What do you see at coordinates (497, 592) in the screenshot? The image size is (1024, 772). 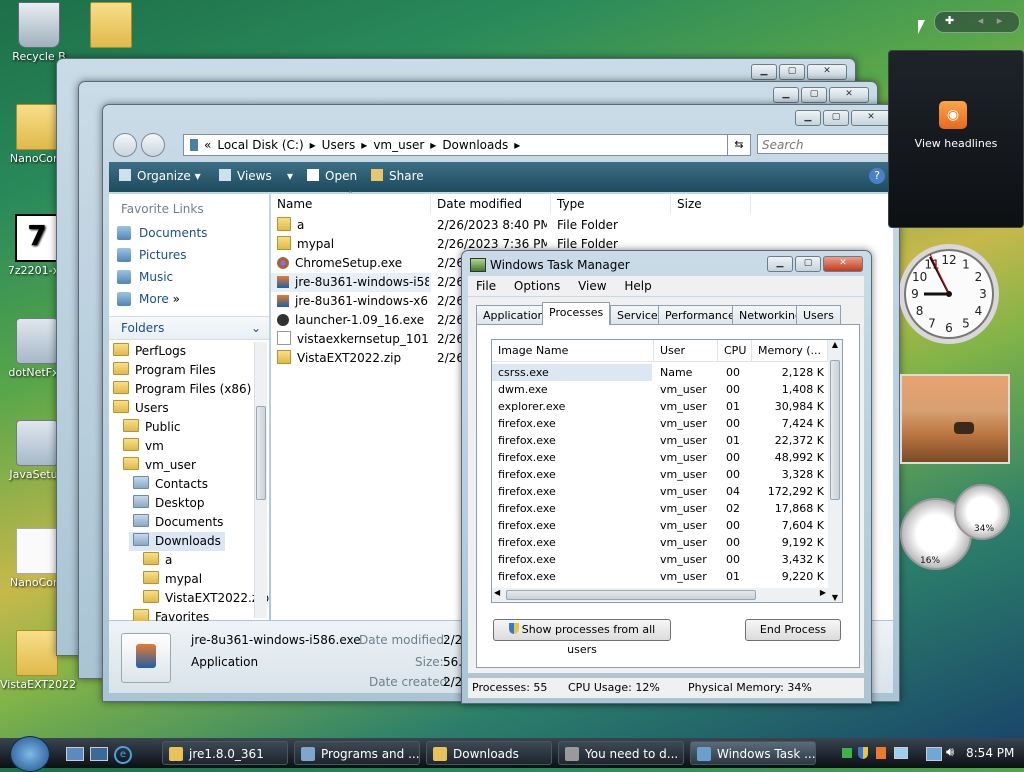 I see `scroll-left-icon: ◀` at bounding box center [497, 592].